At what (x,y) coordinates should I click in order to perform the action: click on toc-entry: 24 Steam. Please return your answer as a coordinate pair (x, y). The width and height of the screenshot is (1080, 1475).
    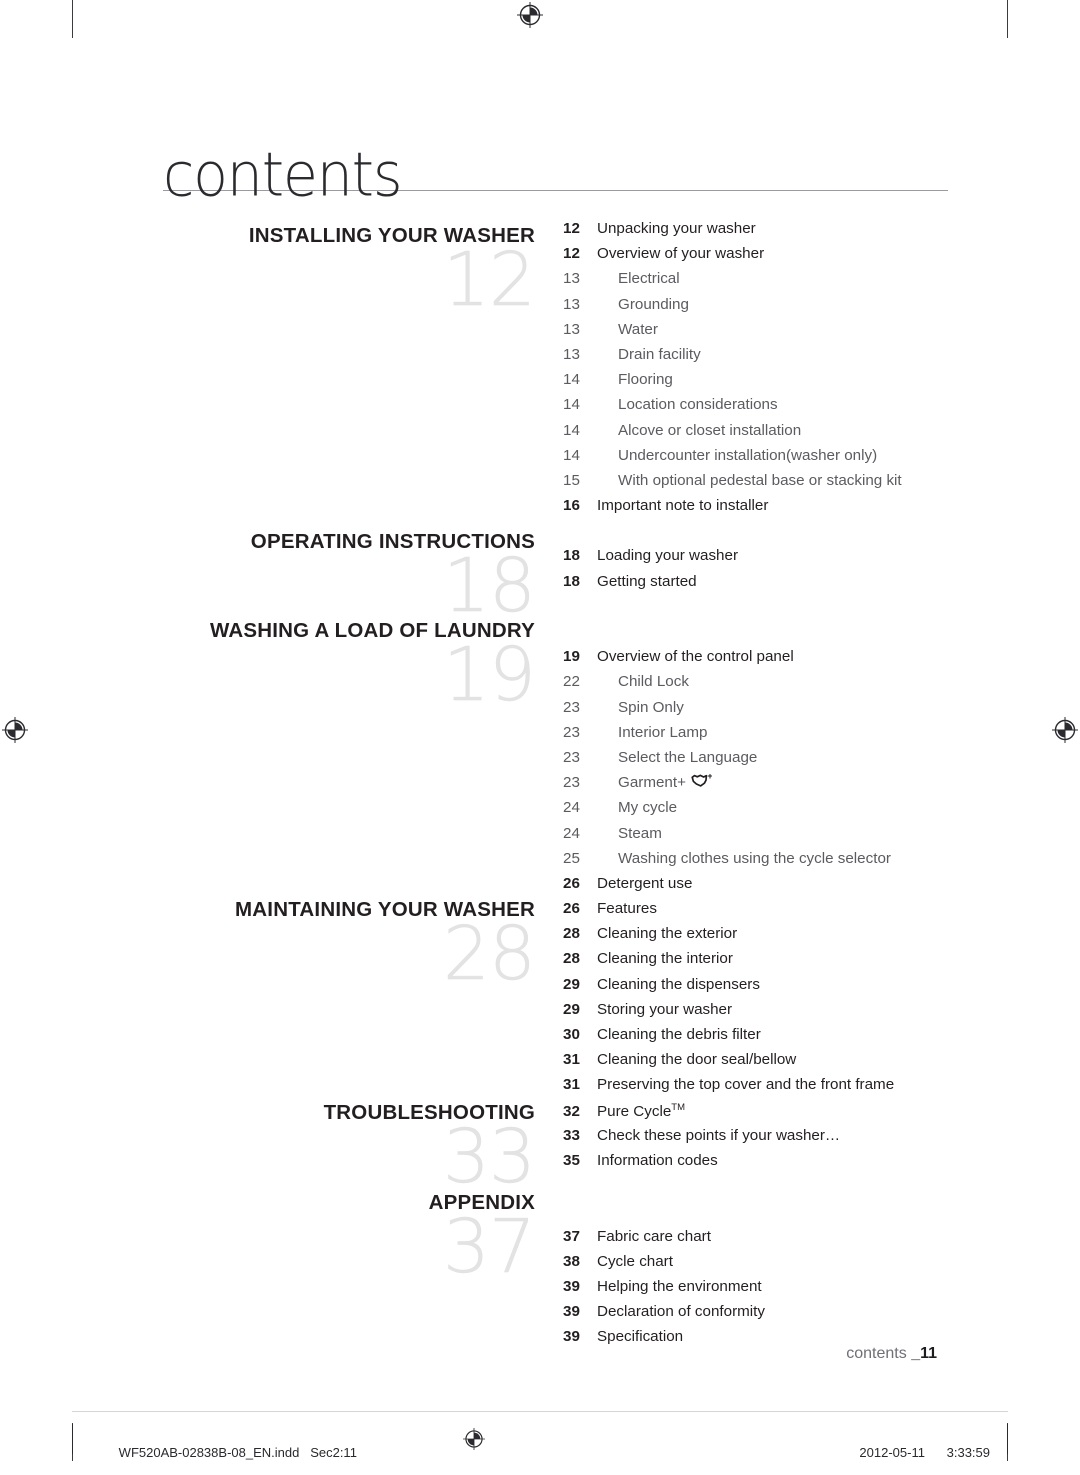
    Looking at the image, I should click on (778, 837).